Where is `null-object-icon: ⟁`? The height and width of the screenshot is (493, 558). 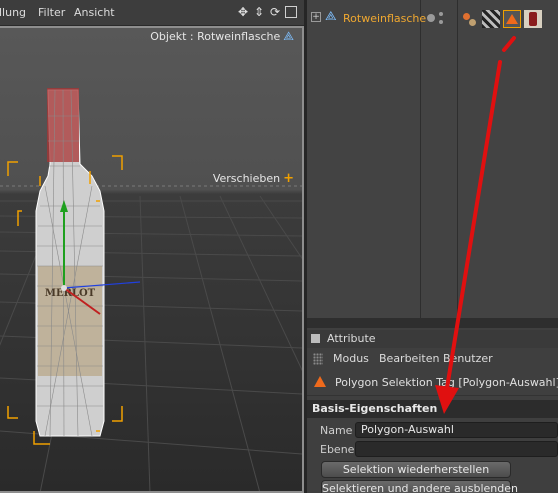 null-object-icon: ⟁ is located at coordinates (331, 16).